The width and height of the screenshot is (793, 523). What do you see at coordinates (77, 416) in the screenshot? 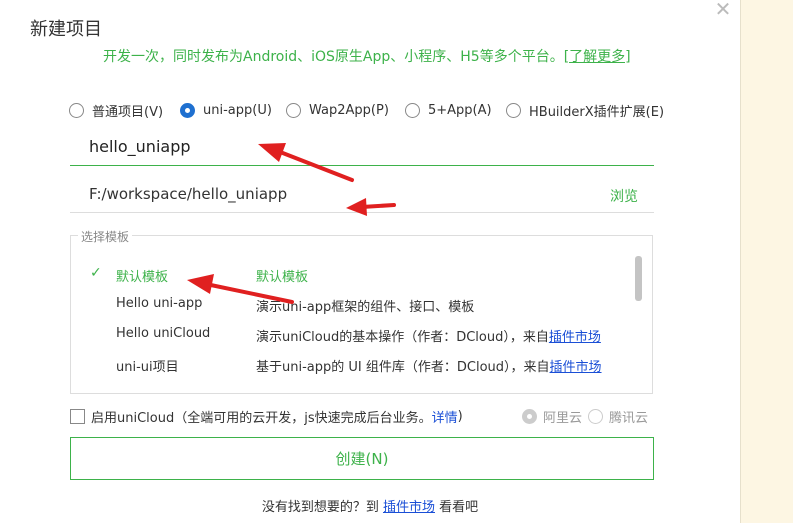
I see `unicloud-checkbox` at bounding box center [77, 416].